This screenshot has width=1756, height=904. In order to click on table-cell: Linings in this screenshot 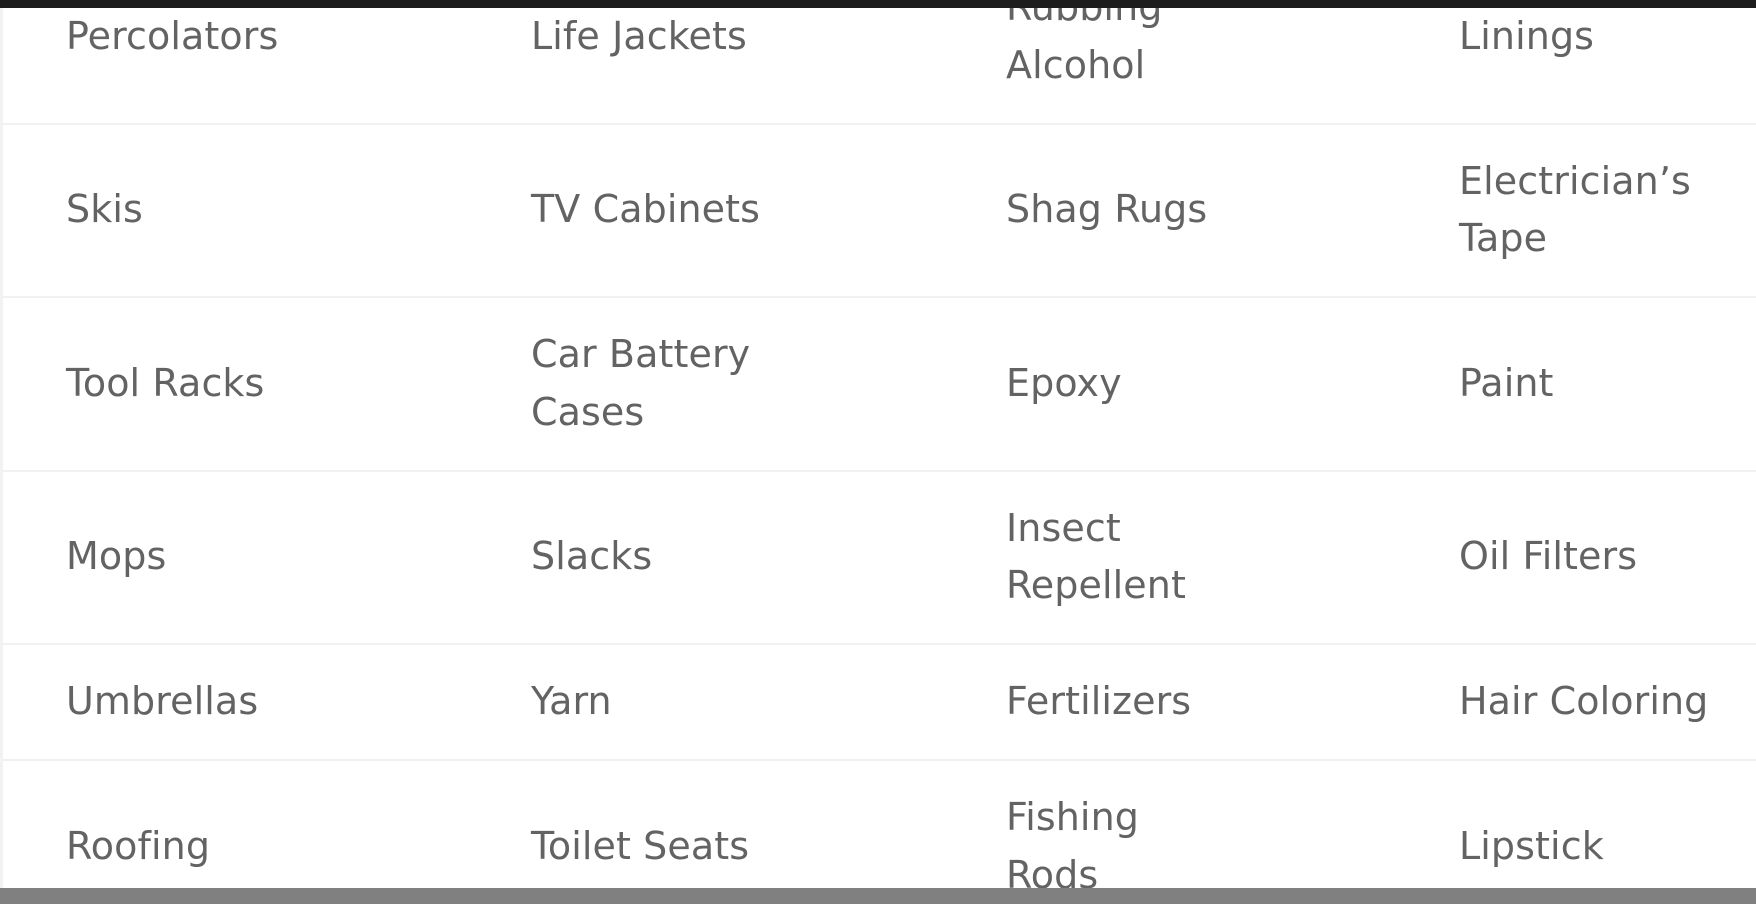, I will do `click(1577, 66)`.